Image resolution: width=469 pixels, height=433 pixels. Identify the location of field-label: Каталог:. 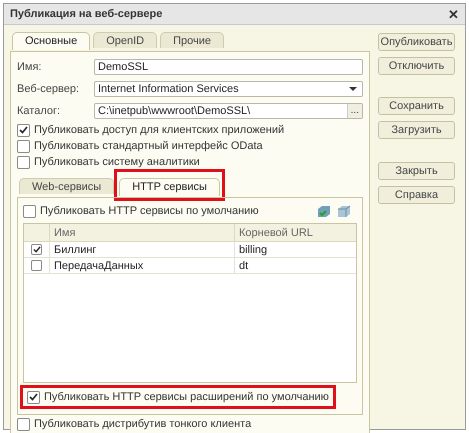
(39, 111).